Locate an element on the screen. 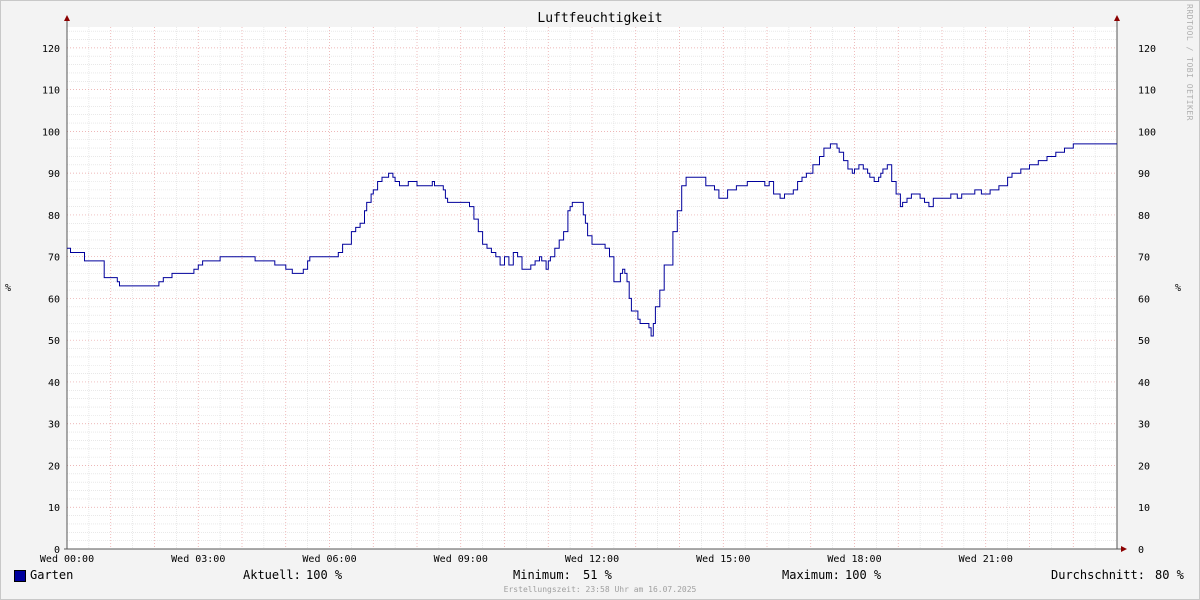 This screenshot has width=1200, height=600. y-tick-label-left: 110 is located at coordinates (51, 91).